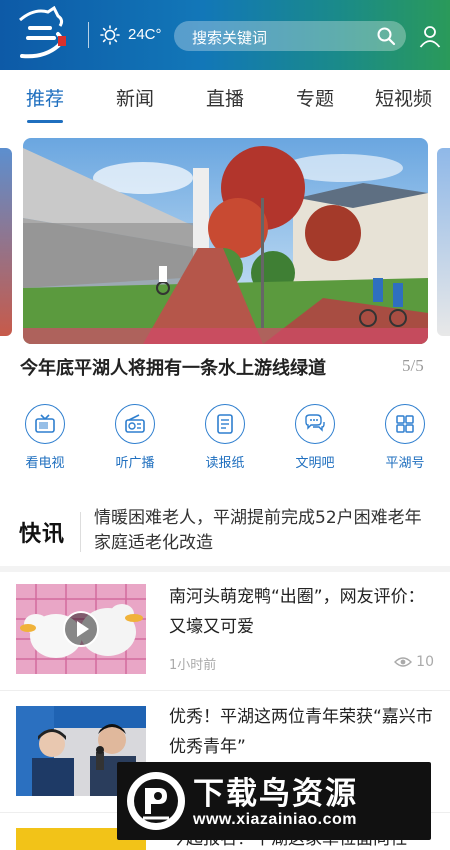 The width and height of the screenshot is (450, 850). I want to click on tab-short-video: 短视频, so click(403, 97).